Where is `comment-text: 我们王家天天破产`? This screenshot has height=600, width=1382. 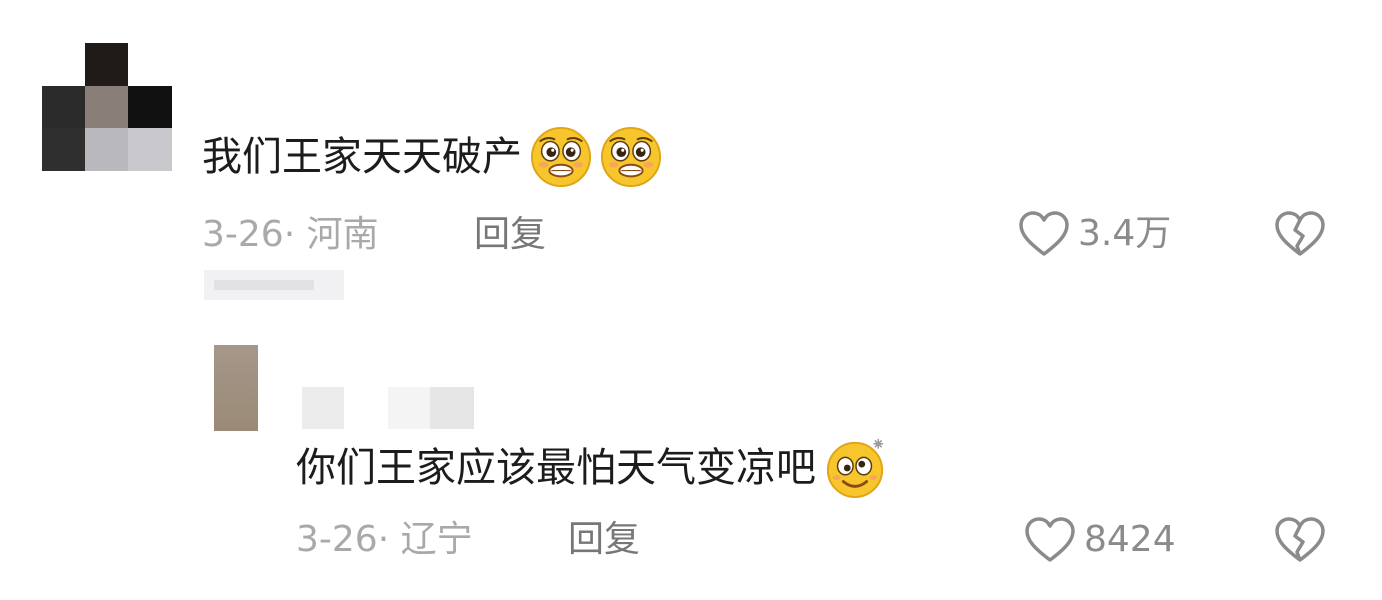
comment-text: 我们王家天天破产 is located at coordinates (432, 157).